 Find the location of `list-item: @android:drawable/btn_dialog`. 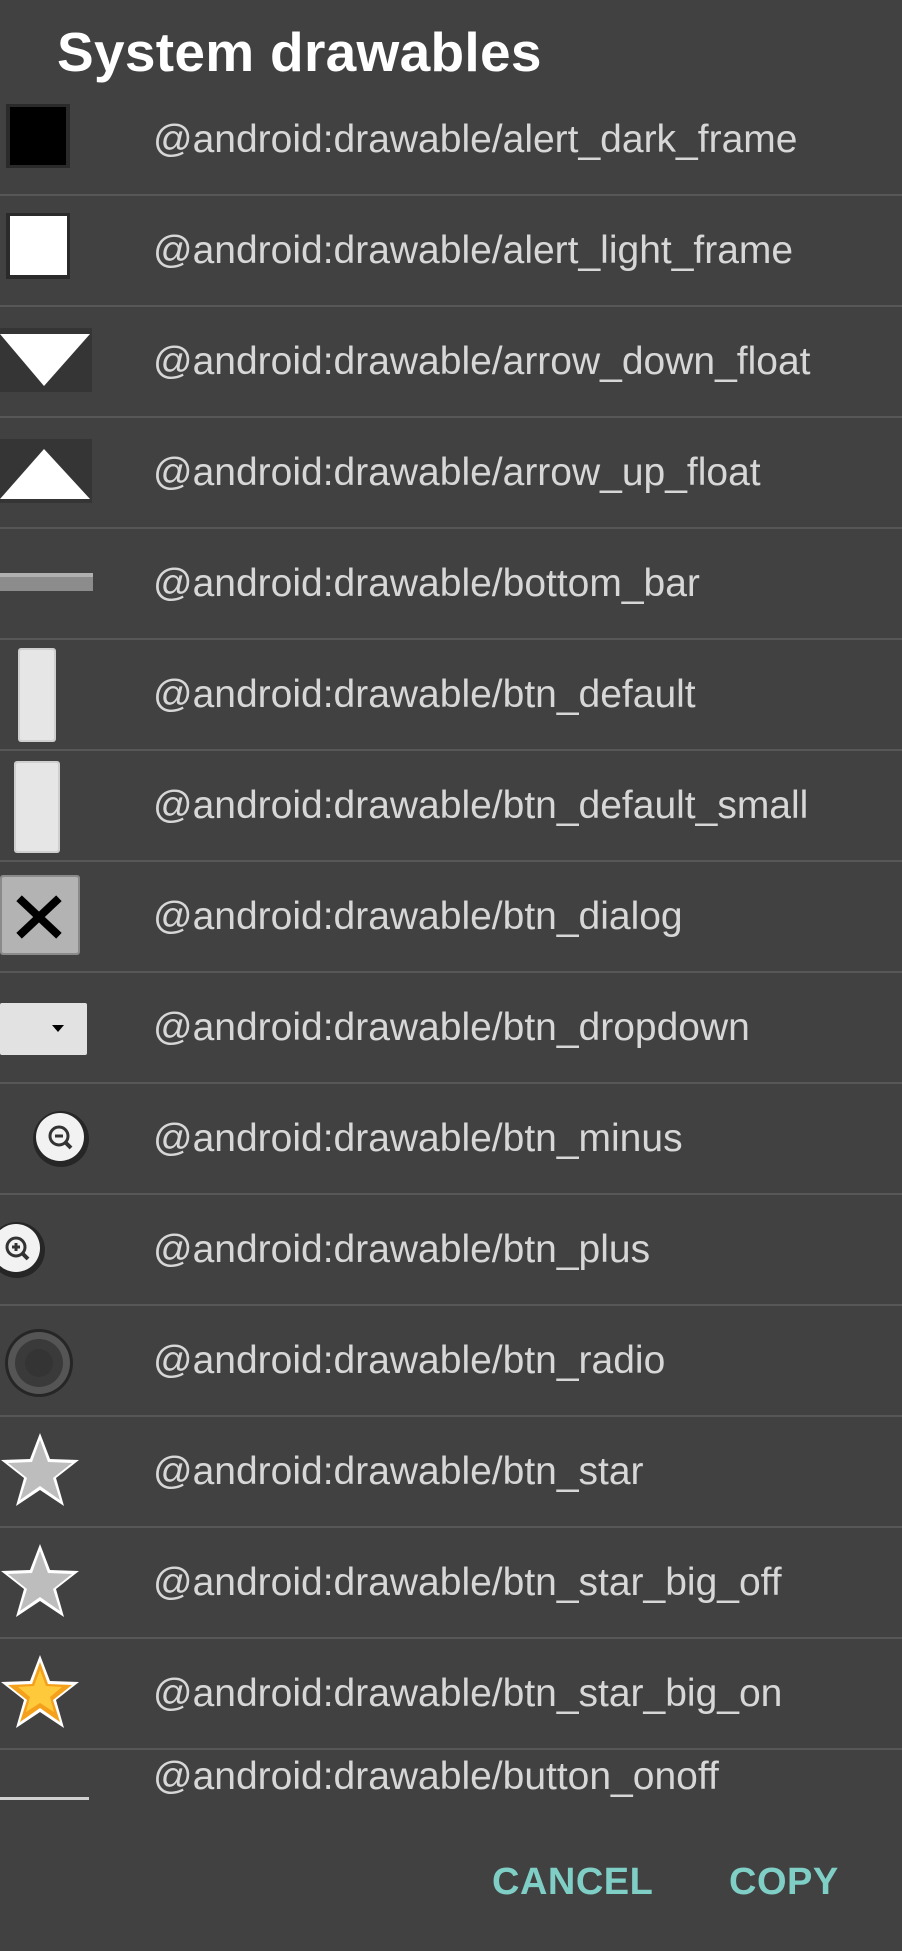

list-item: @android:drawable/btn_dialog is located at coordinates (451, 918).